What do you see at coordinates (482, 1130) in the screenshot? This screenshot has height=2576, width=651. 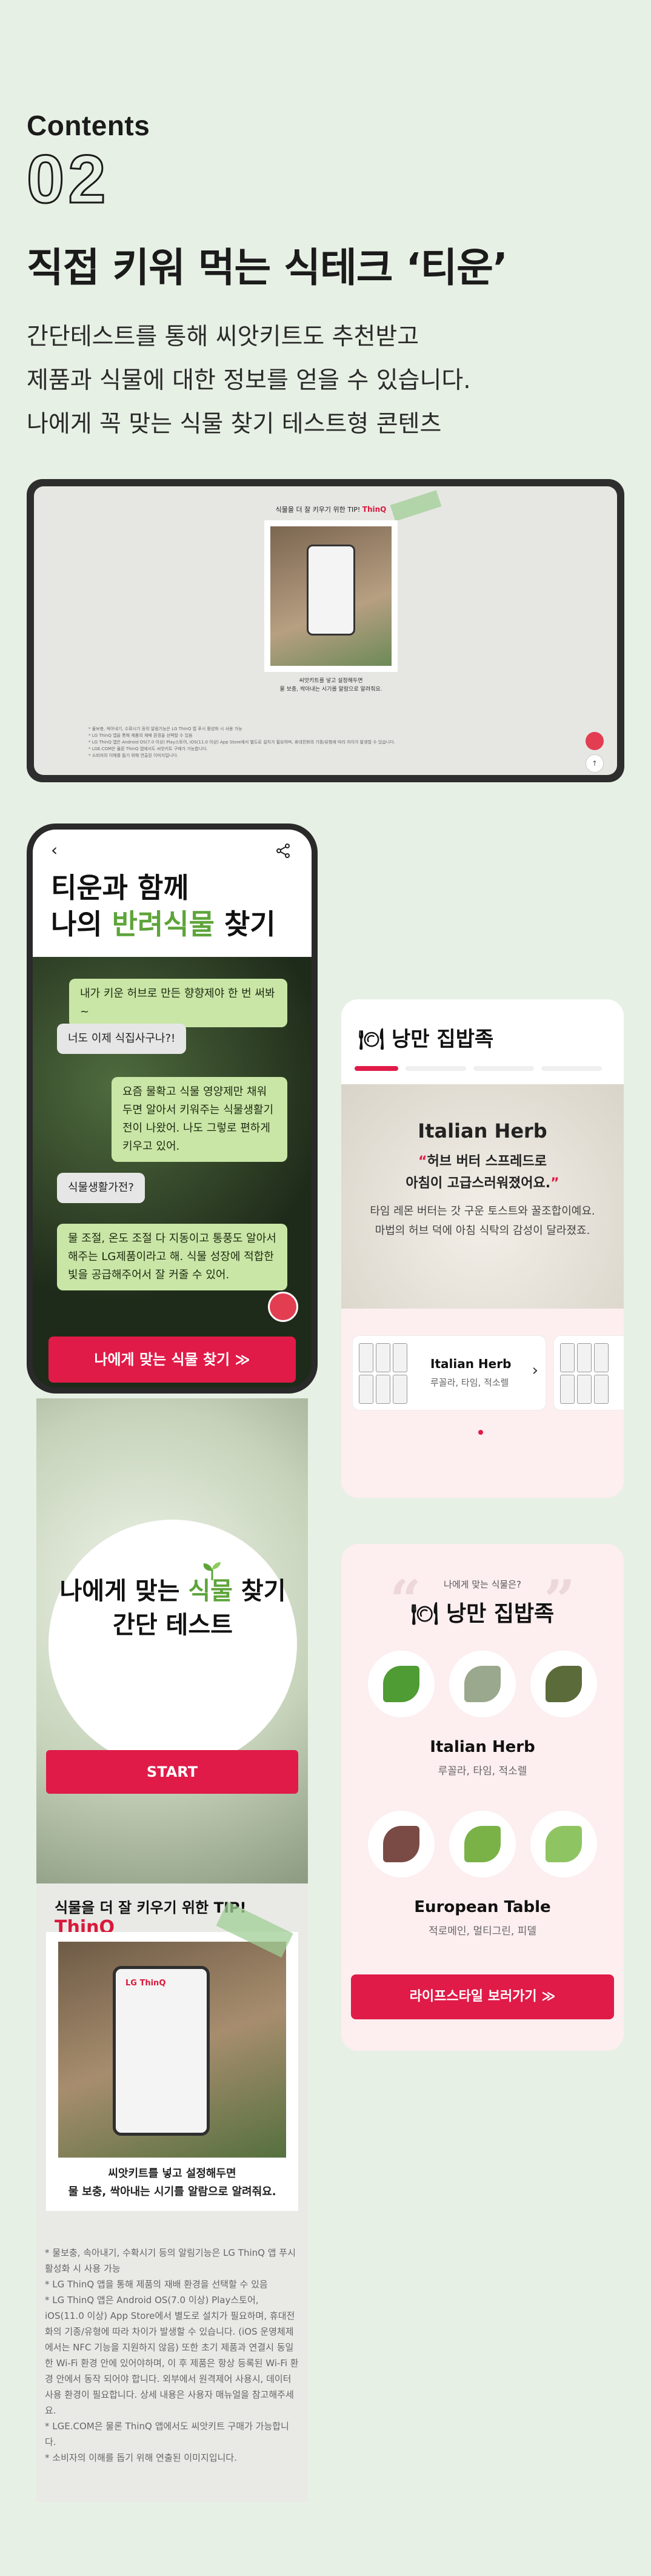 I see `result-herb-name: Italian Herb` at bounding box center [482, 1130].